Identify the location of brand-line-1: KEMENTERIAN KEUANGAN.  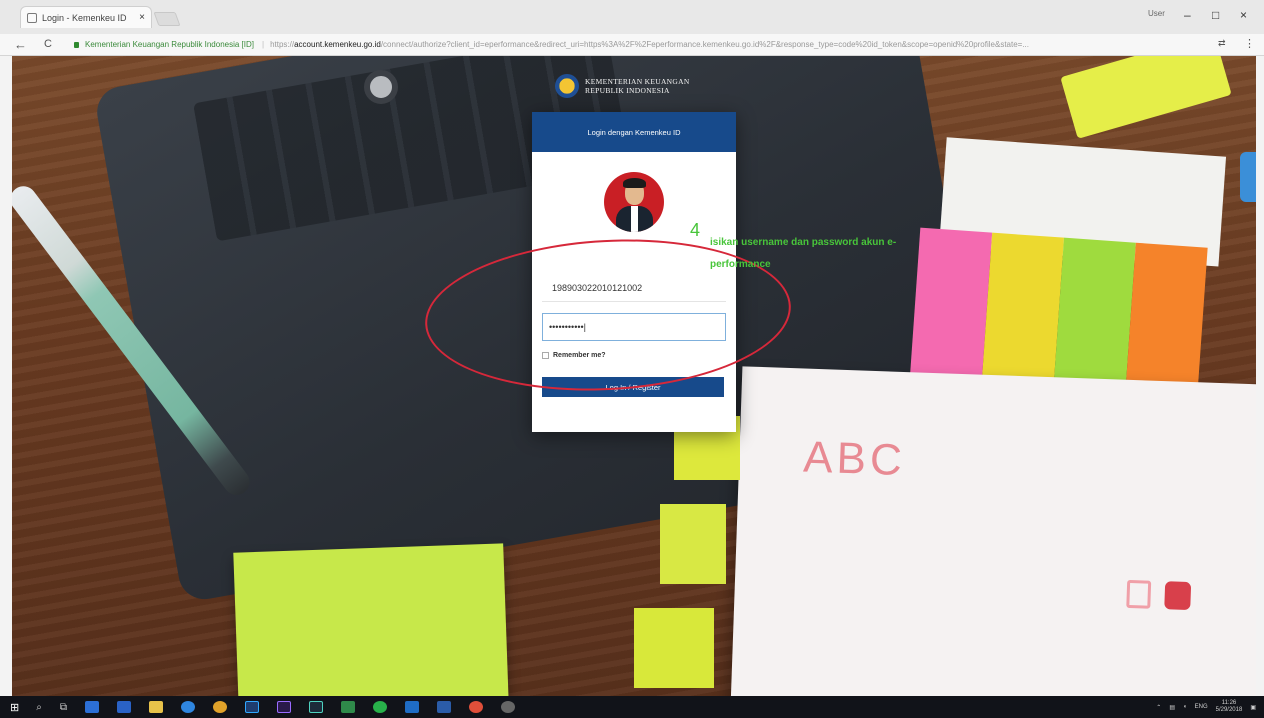
(637, 81).